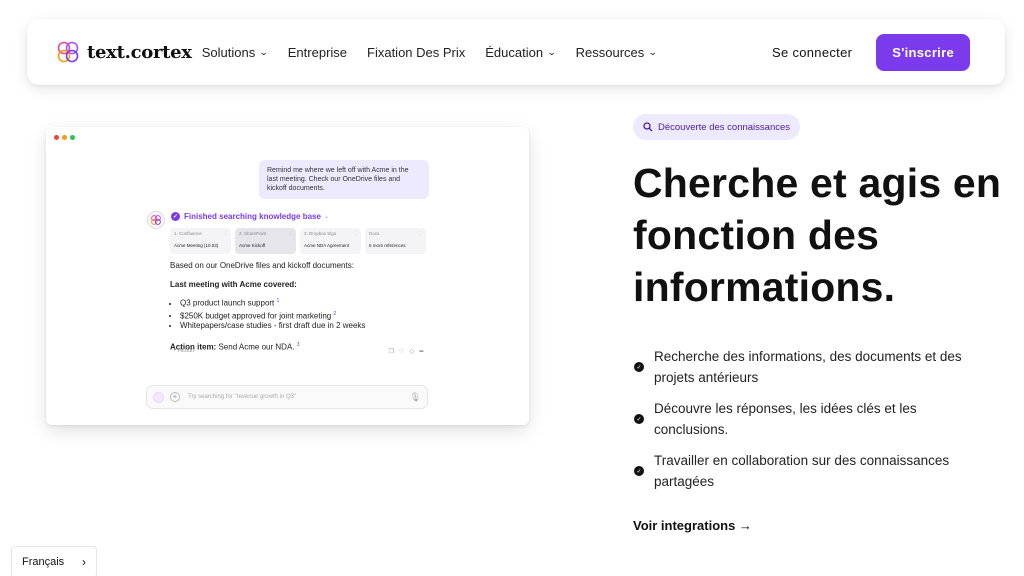  What do you see at coordinates (391, 351) in the screenshot?
I see `copy-icon: ❐` at bounding box center [391, 351].